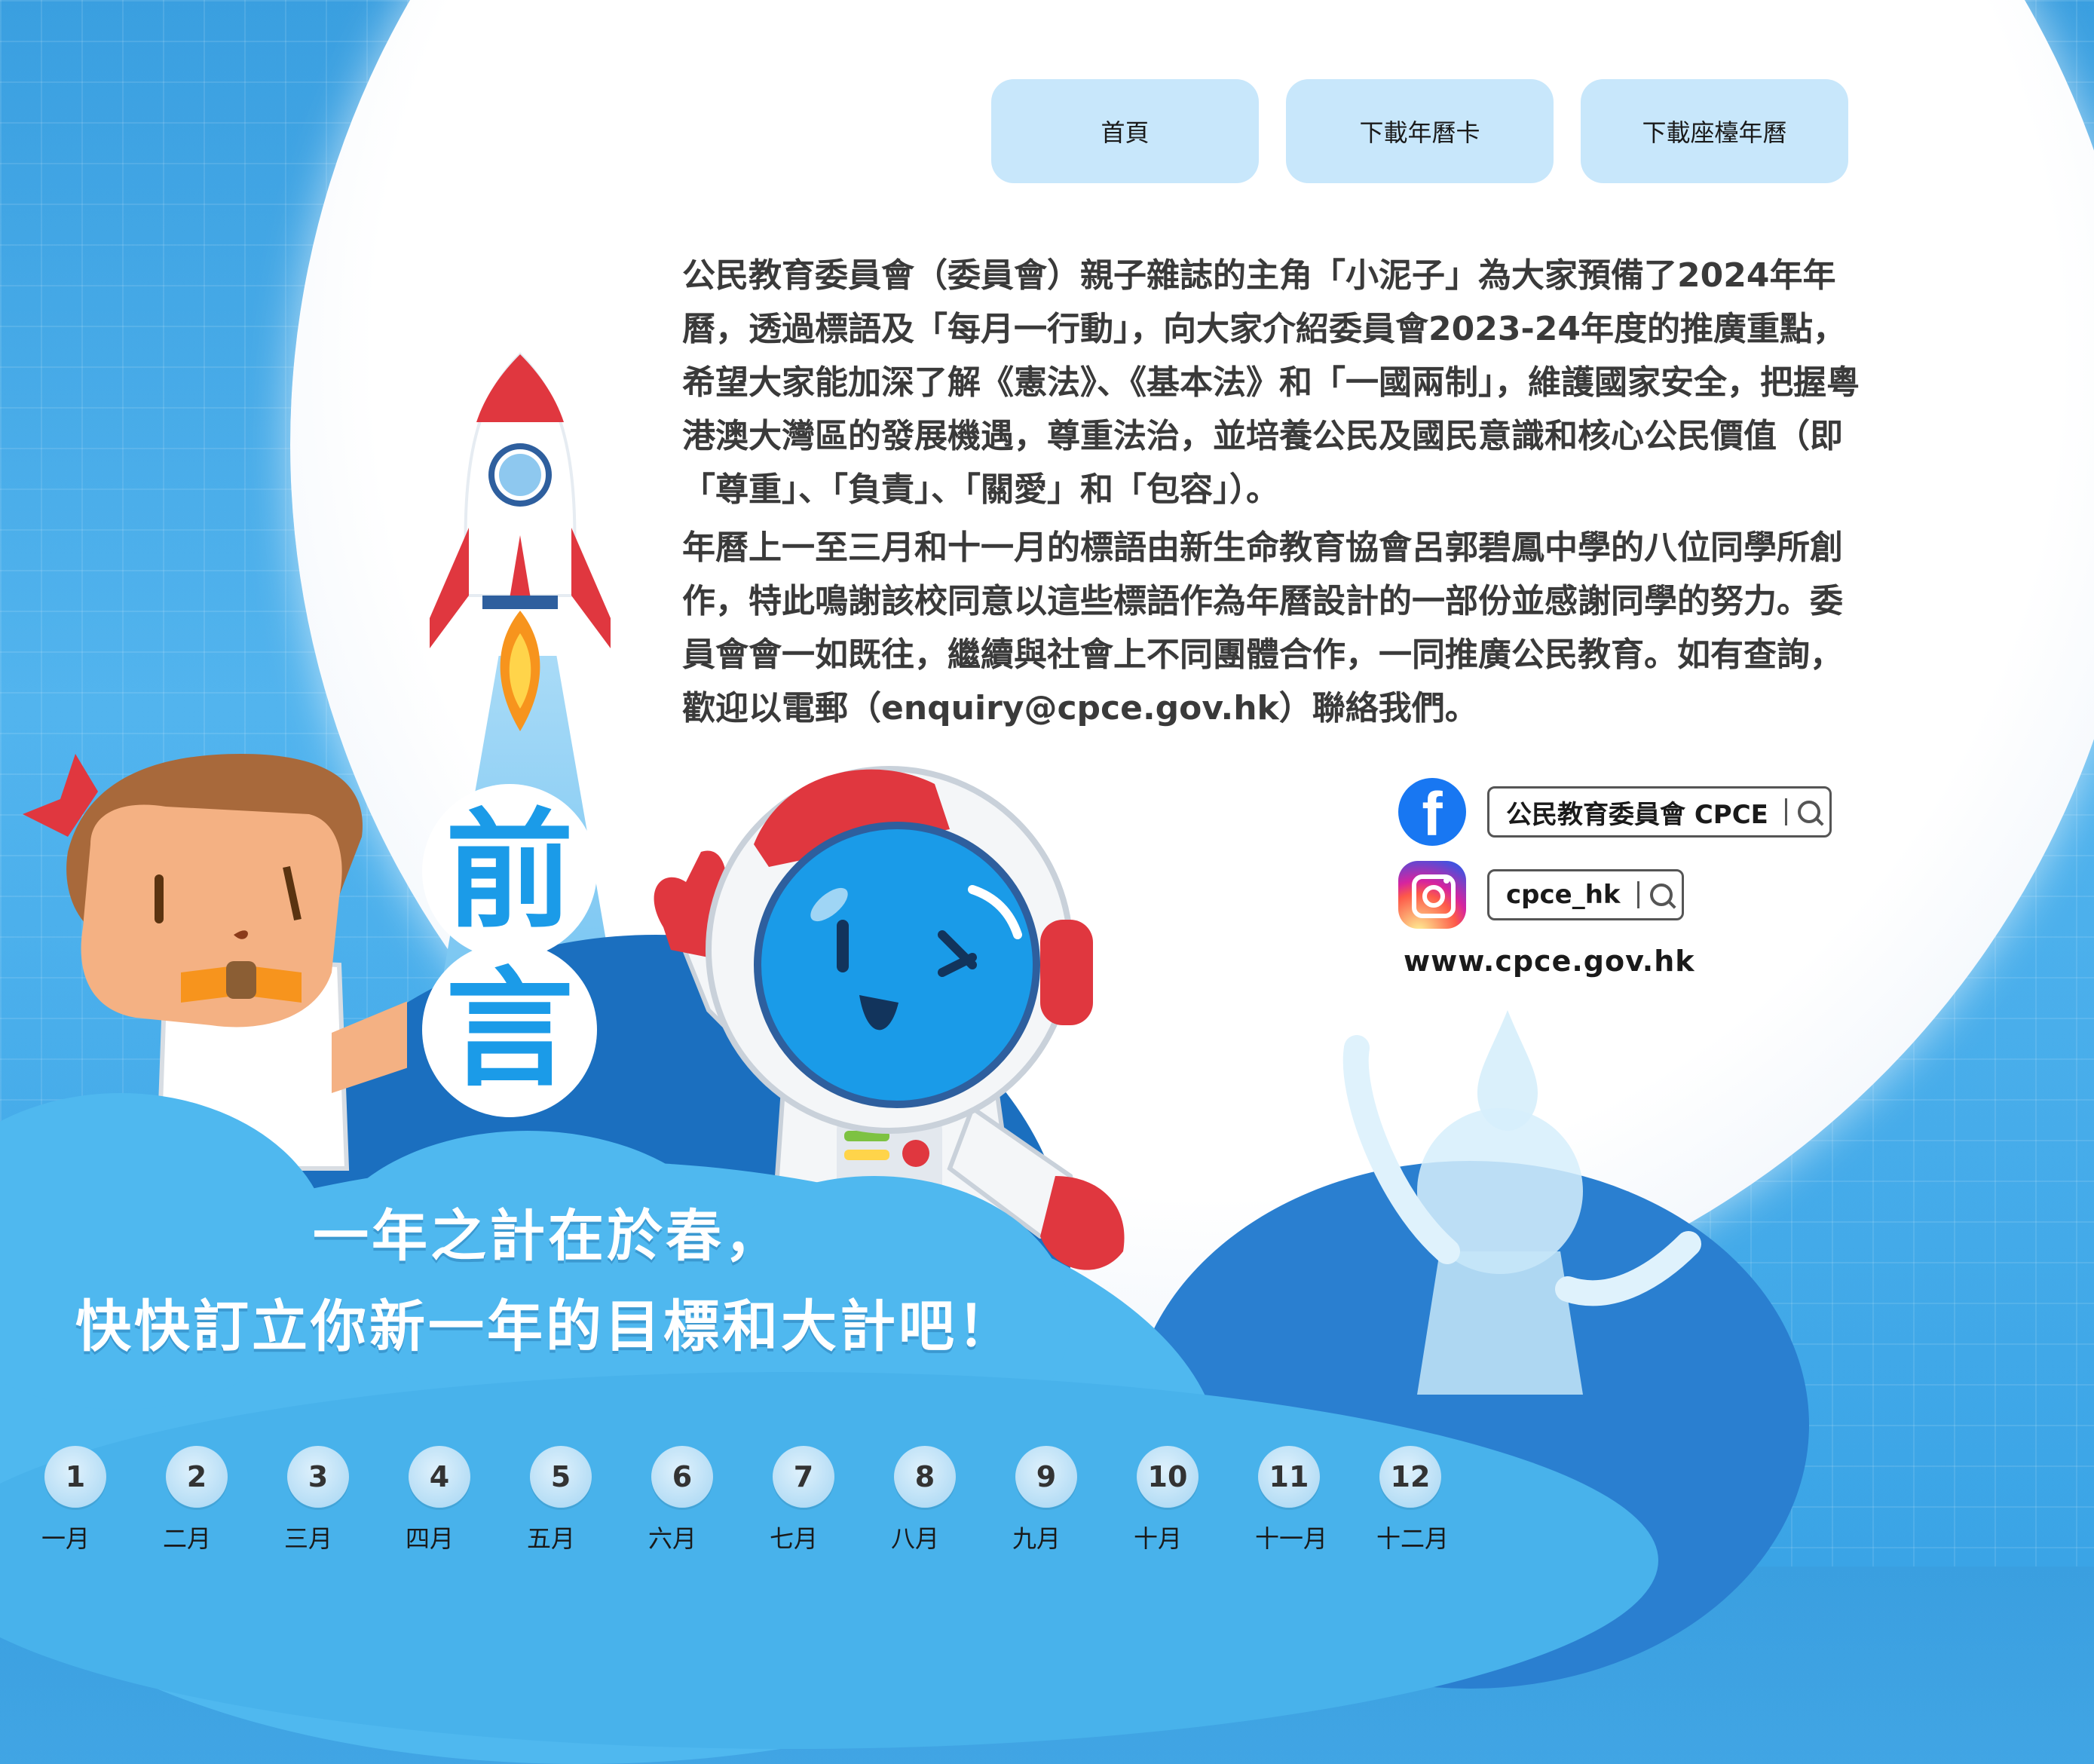  Describe the element at coordinates (187, 1538) in the screenshot. I see `month-label: 二月` at that location.